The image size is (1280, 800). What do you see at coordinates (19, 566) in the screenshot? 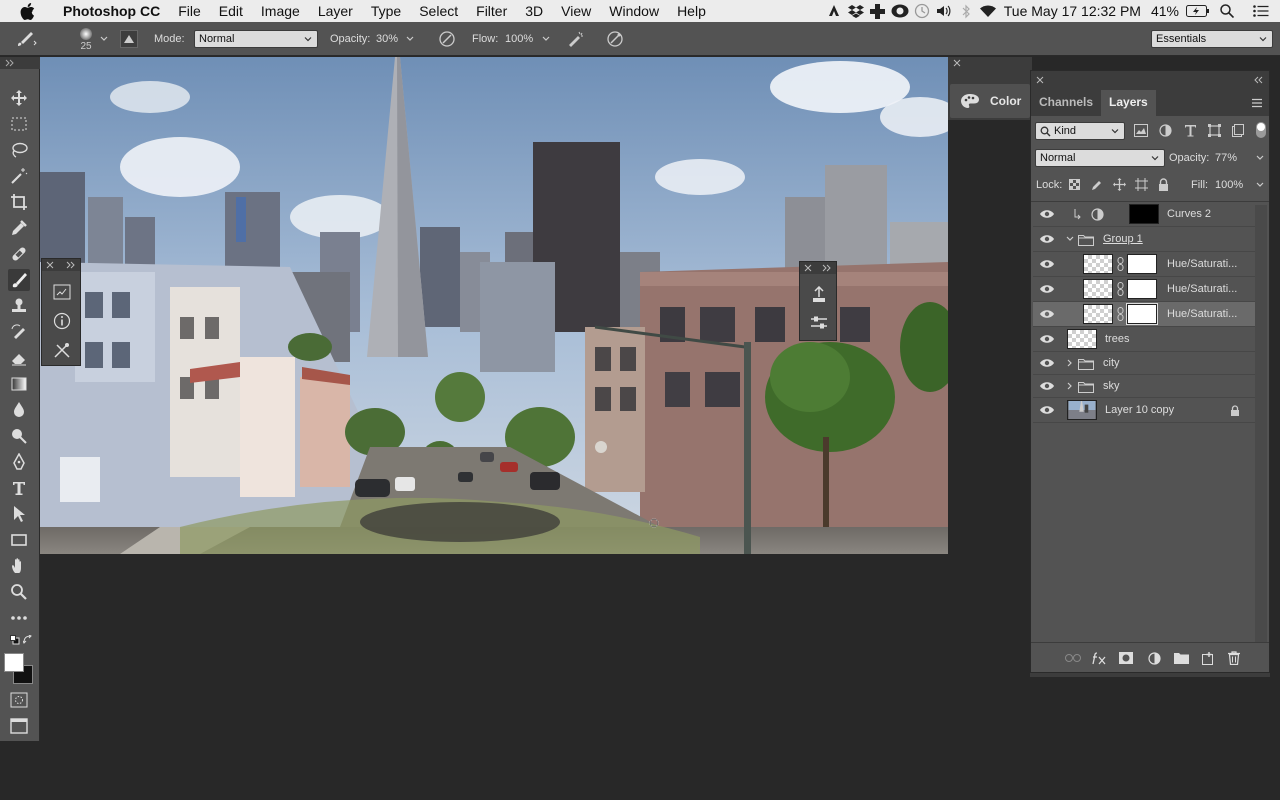
I see `hand-tool-icon` at bounding box center [19, 566].